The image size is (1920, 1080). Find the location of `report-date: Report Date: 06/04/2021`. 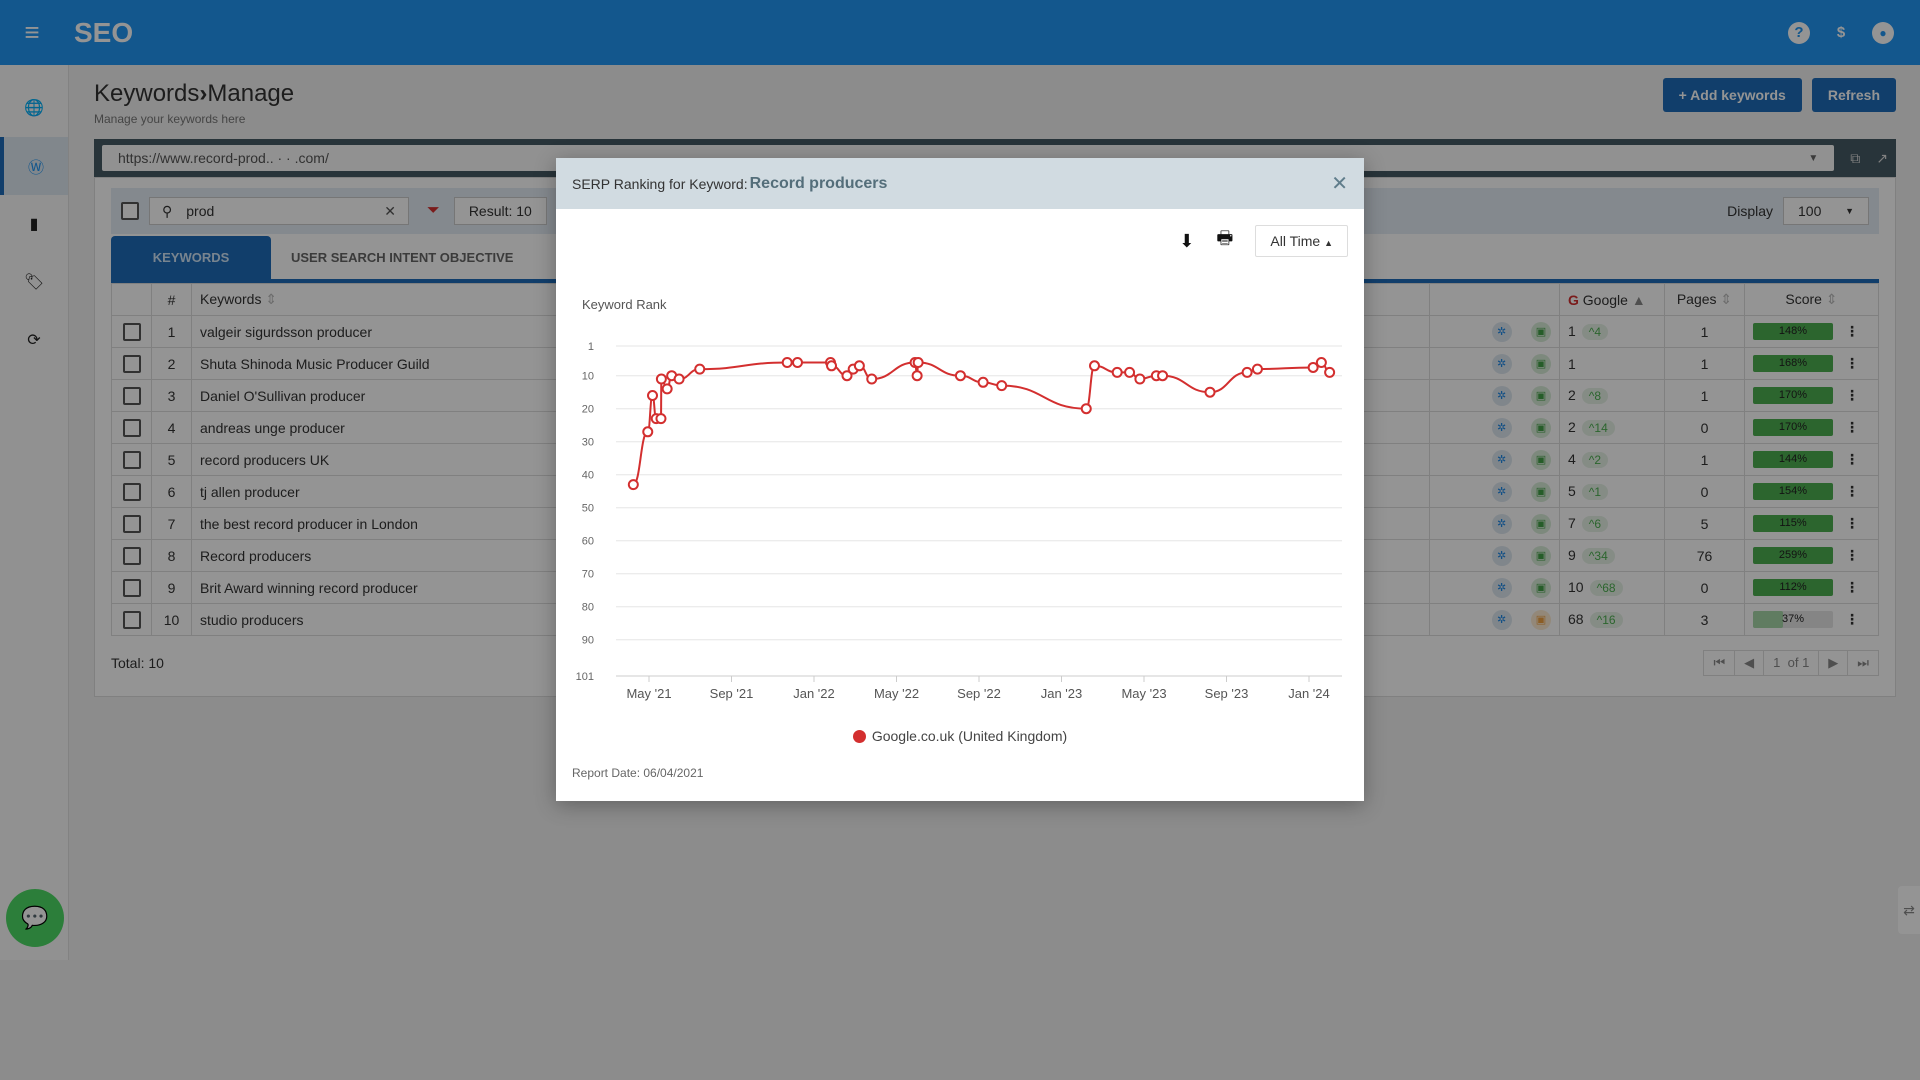

report-date: Report Date: 06/04/2021 is located at coordinates (638, 773).